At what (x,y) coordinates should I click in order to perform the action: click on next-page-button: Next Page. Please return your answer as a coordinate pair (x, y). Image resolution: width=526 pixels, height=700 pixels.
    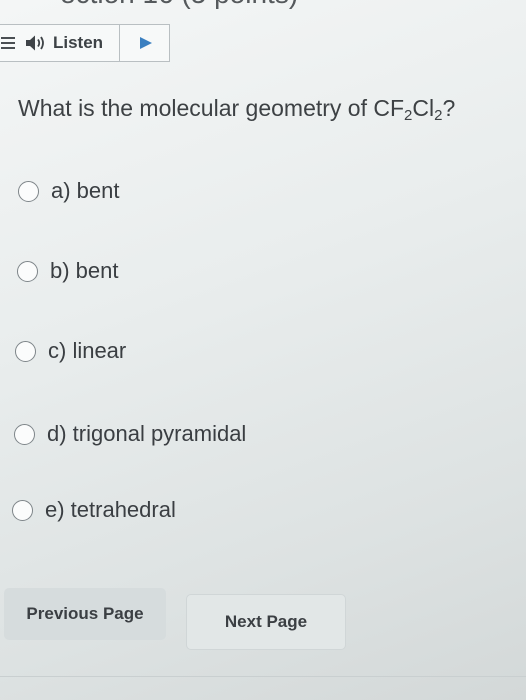
    Looking at the image, I should click on (266, 622).